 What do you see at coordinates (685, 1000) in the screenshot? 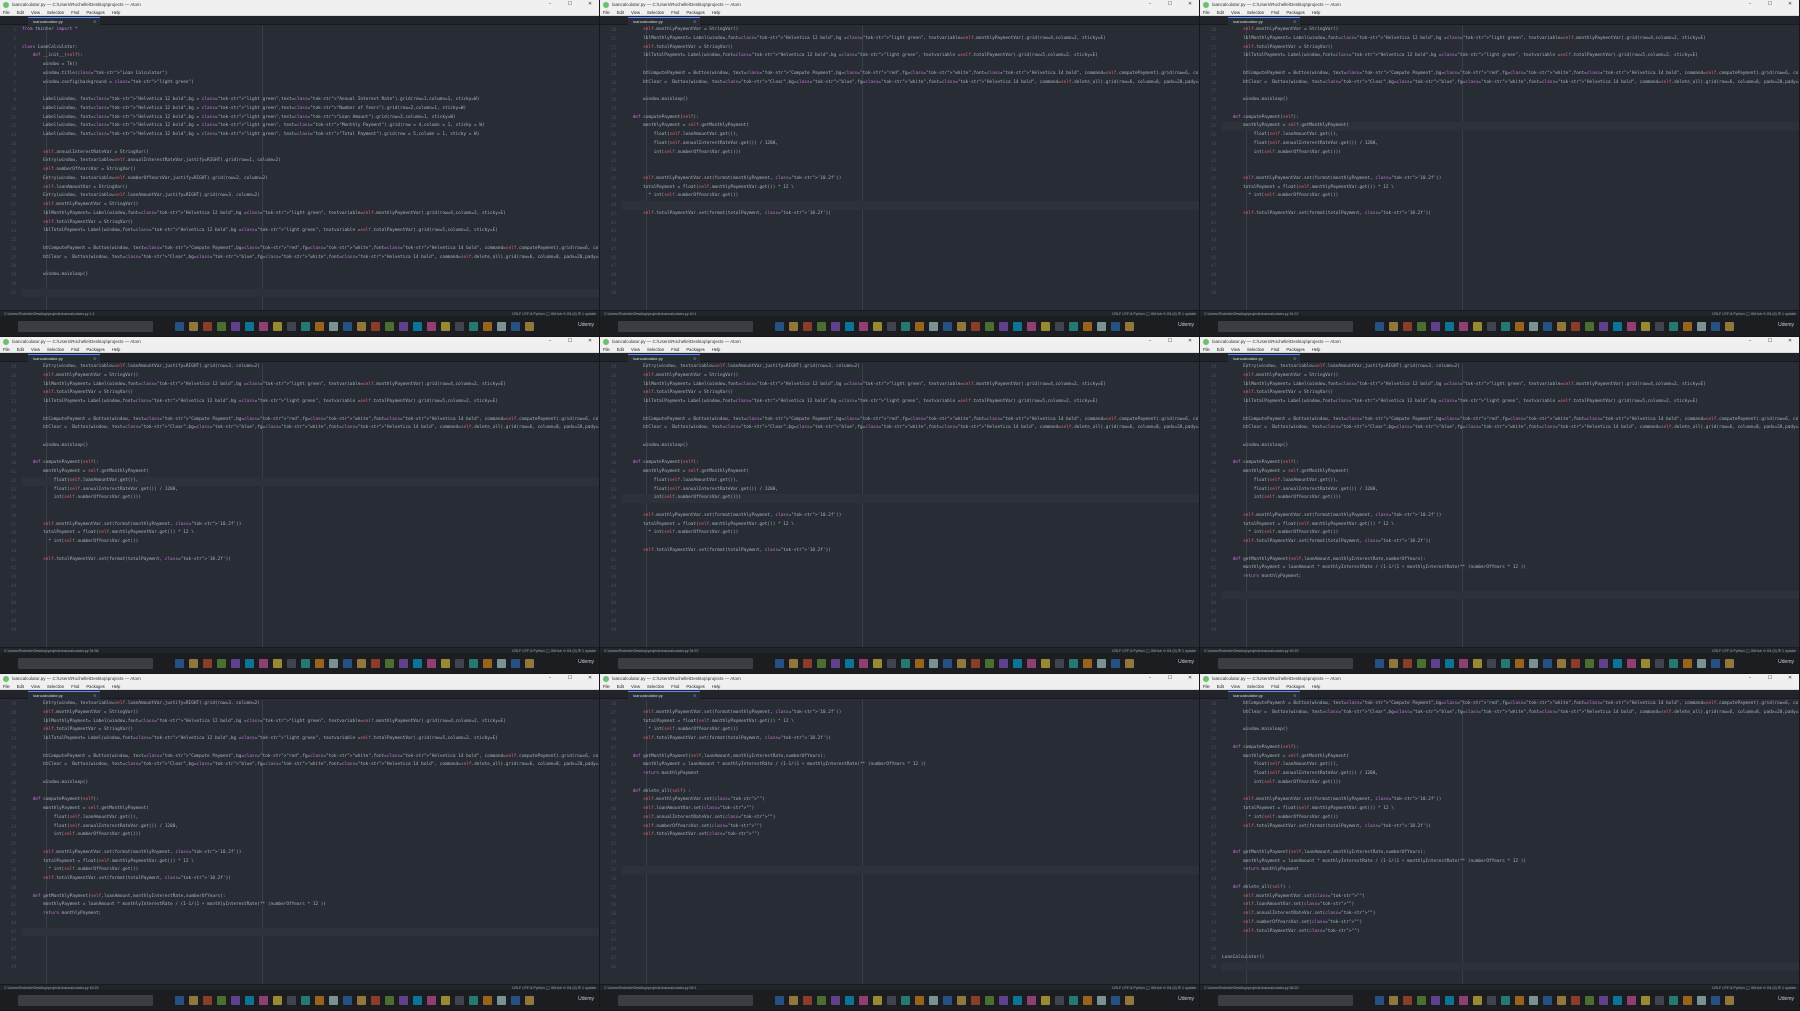
I see `taskbar-search-box` at bounding box center [685, 1000].